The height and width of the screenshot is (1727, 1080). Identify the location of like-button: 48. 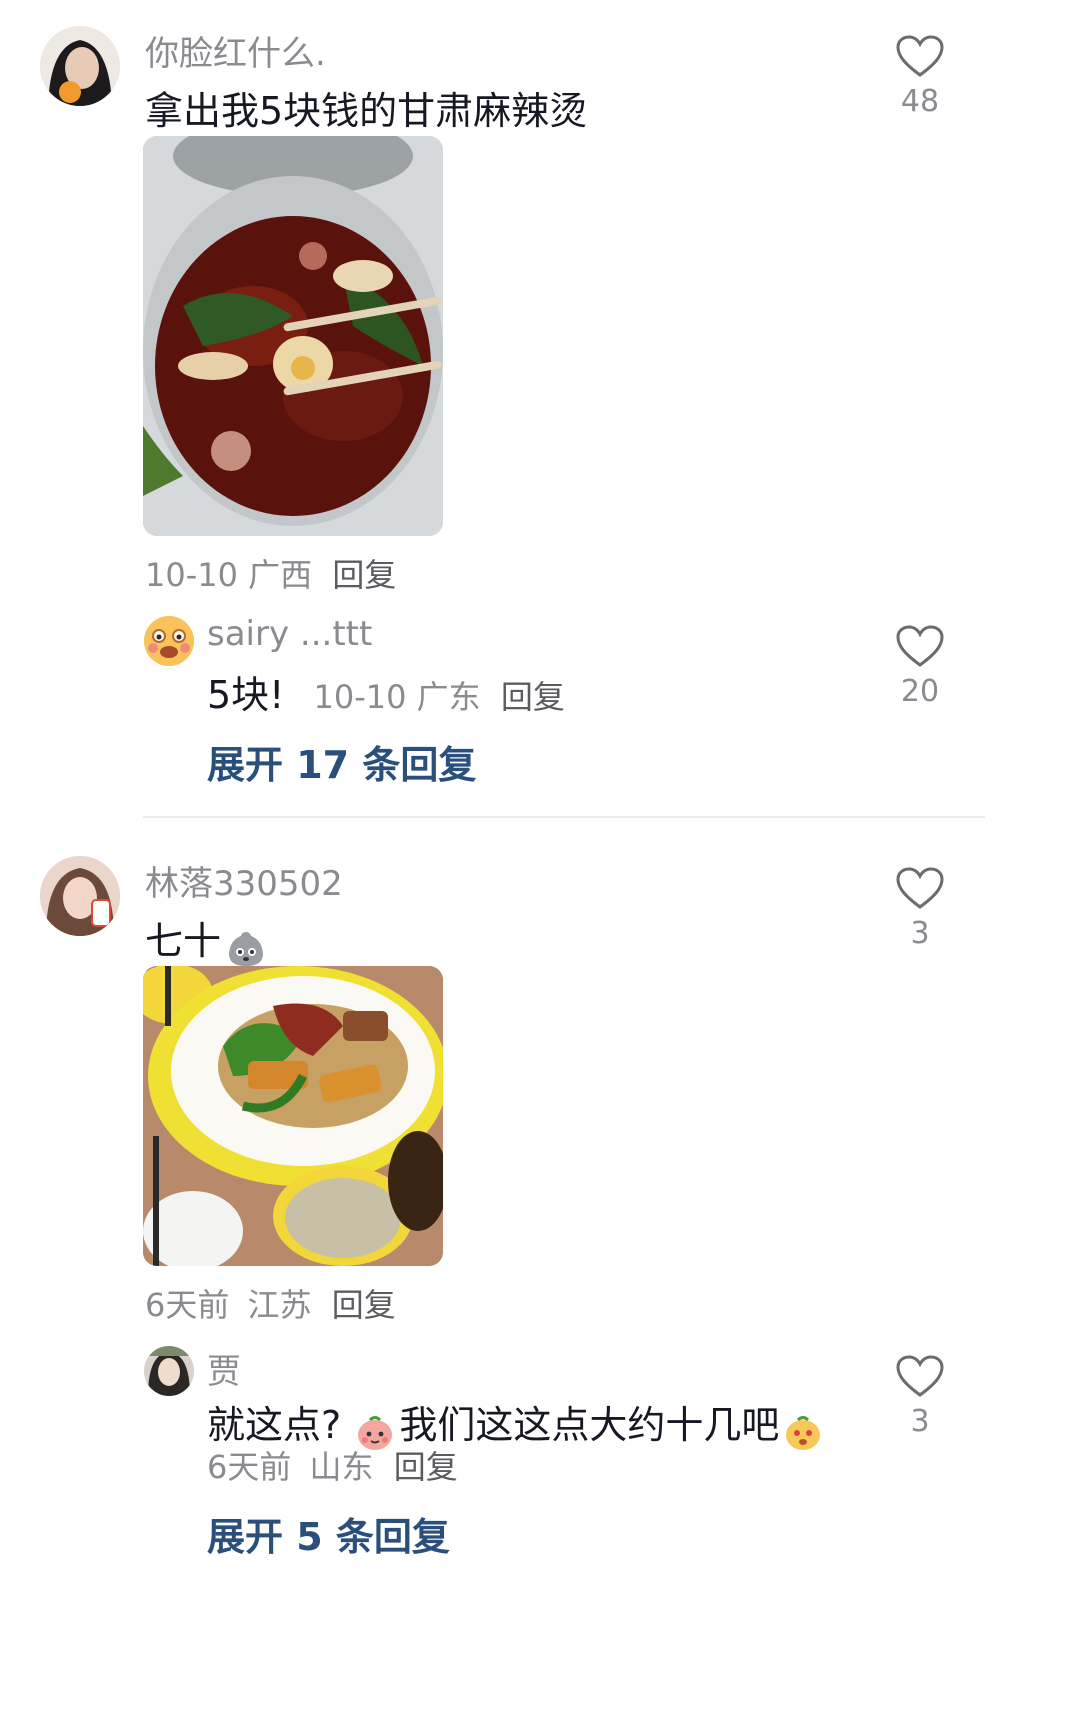
(920, 76).